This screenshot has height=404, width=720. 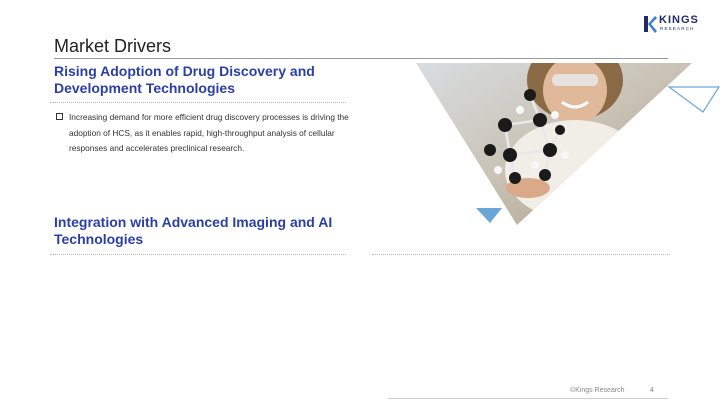 I want to click on footer-divider, so click(x=528, y=398).